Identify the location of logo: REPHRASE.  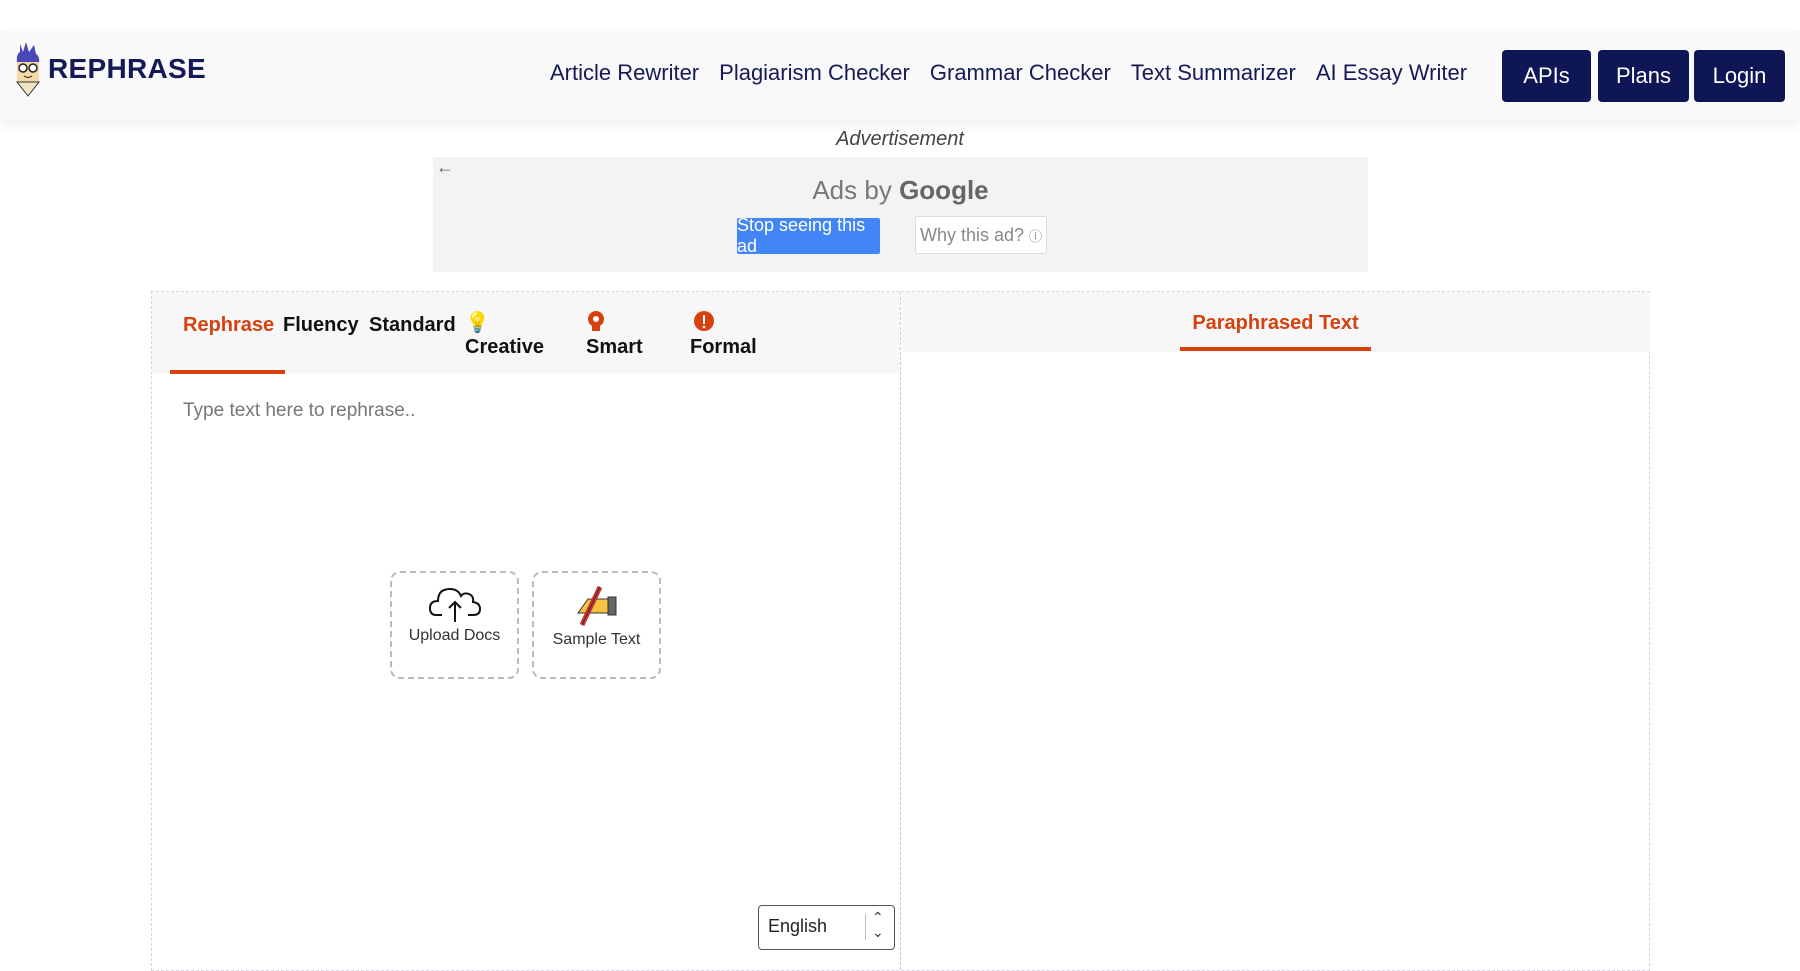
(110, 69).